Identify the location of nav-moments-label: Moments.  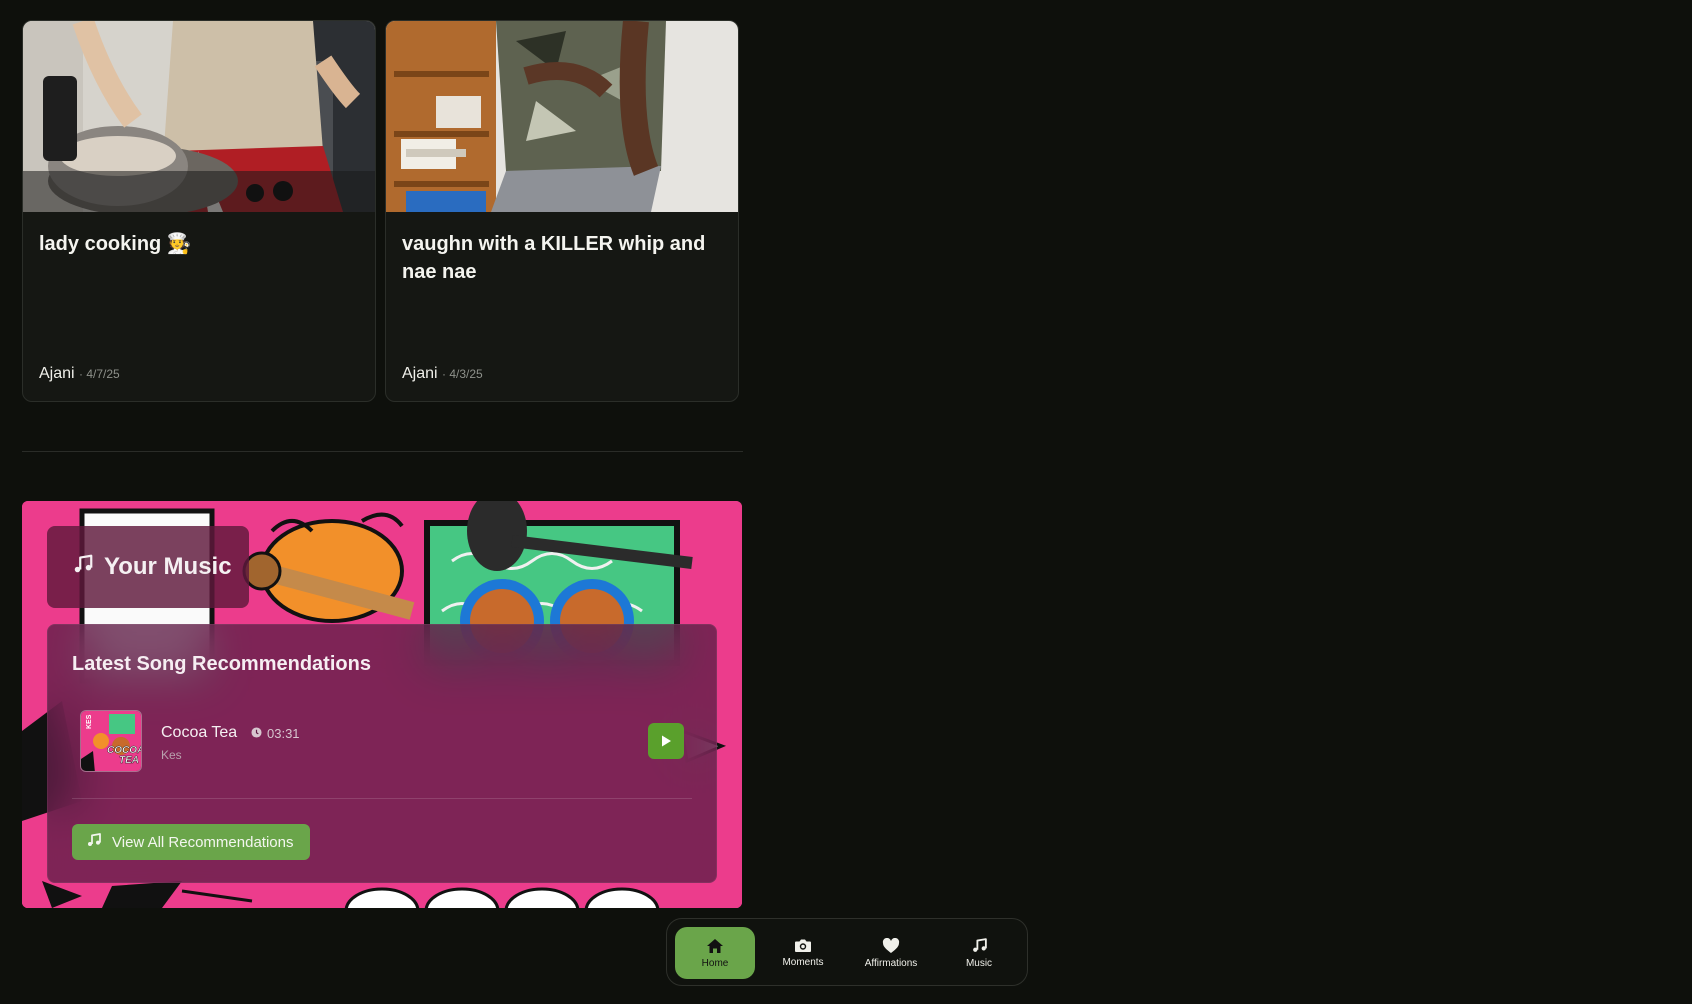
(803, 962).